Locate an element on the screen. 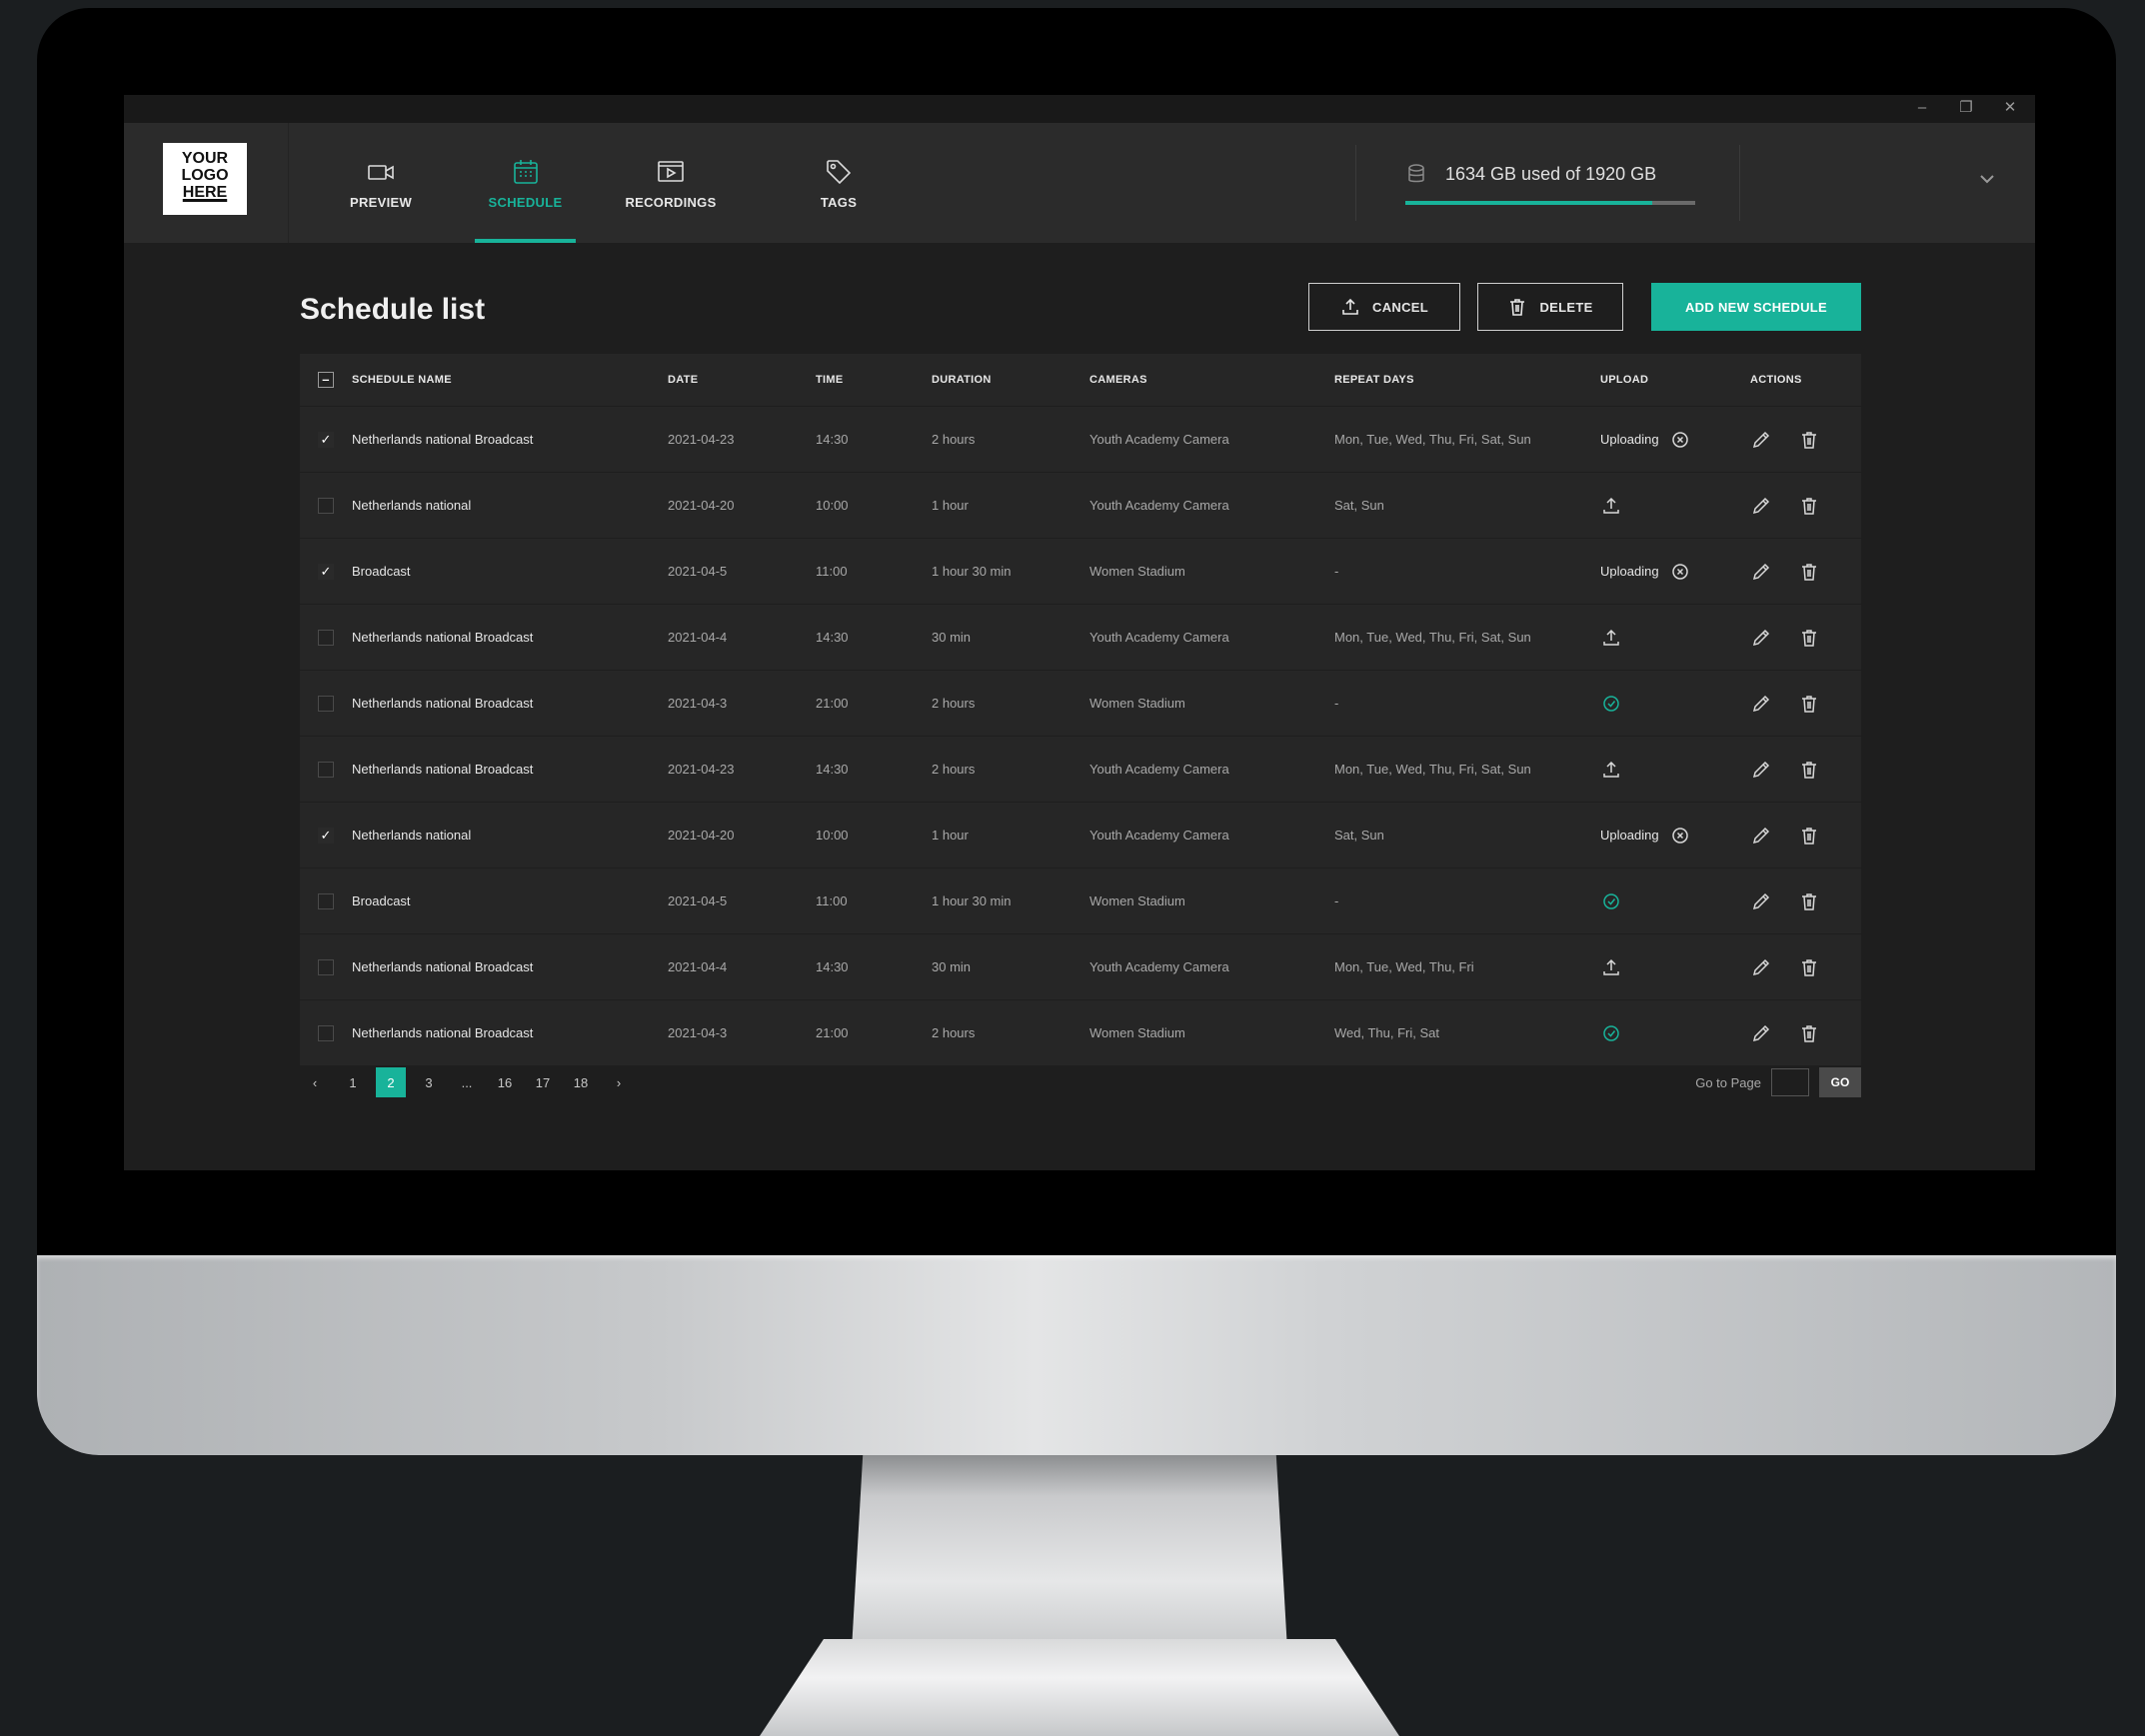  select-all-checkbox: – is located at coordinates (326, 380).